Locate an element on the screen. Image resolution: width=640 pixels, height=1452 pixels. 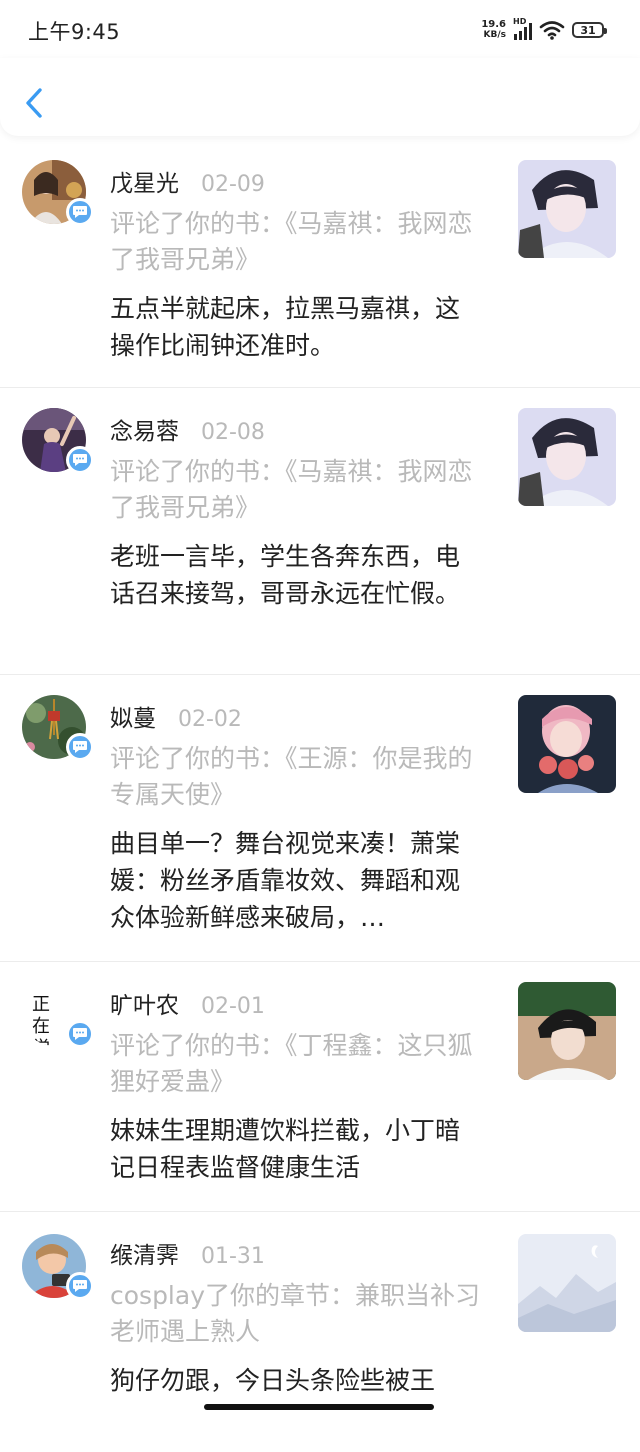
comment-text: 妹妹生理期遭饮料拦截，小丁暗记日程表监督健康生活 is located at coordinates (295, 1149).